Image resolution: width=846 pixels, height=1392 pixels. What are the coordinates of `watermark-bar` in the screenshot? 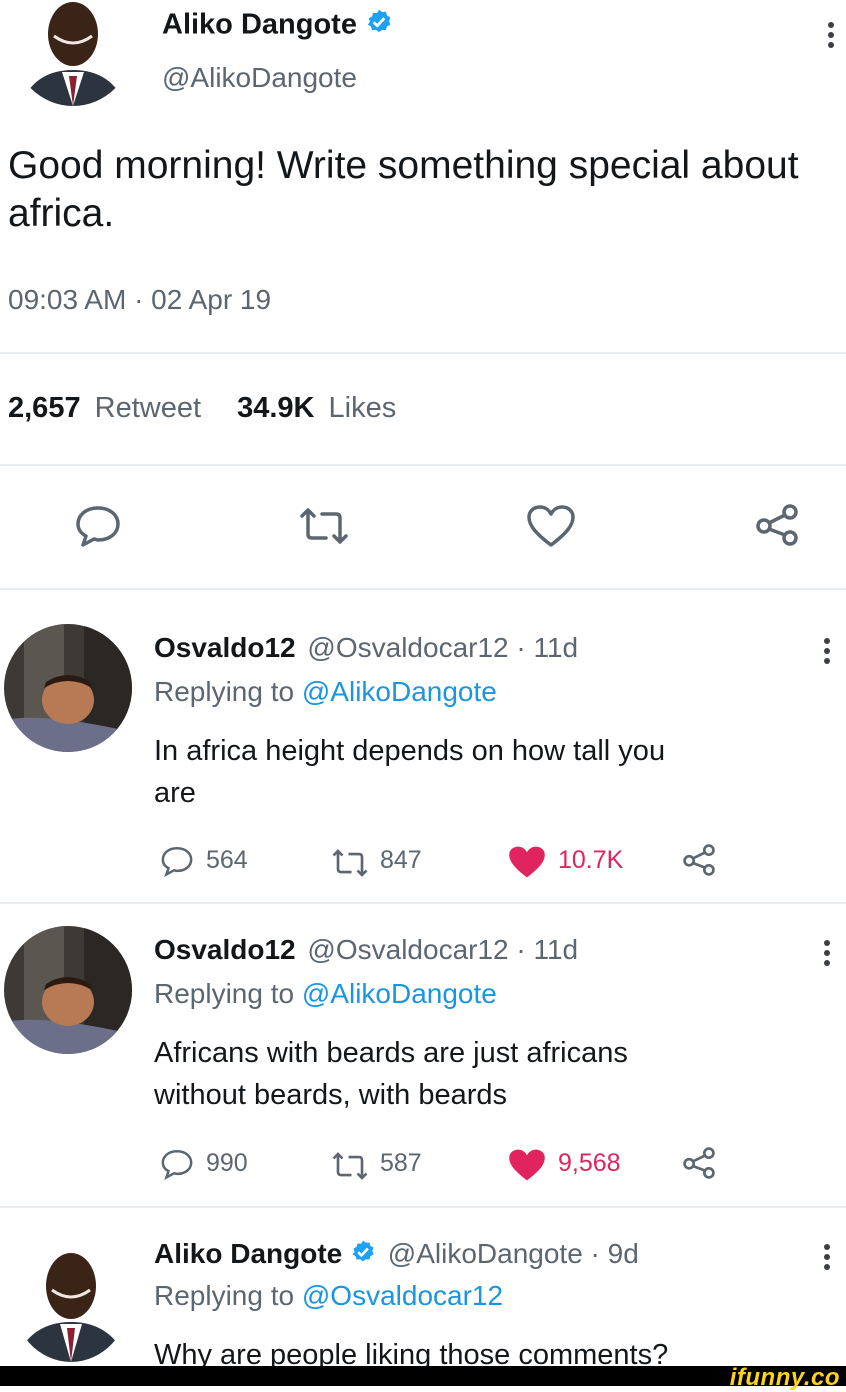 It's located at (423, 1376).